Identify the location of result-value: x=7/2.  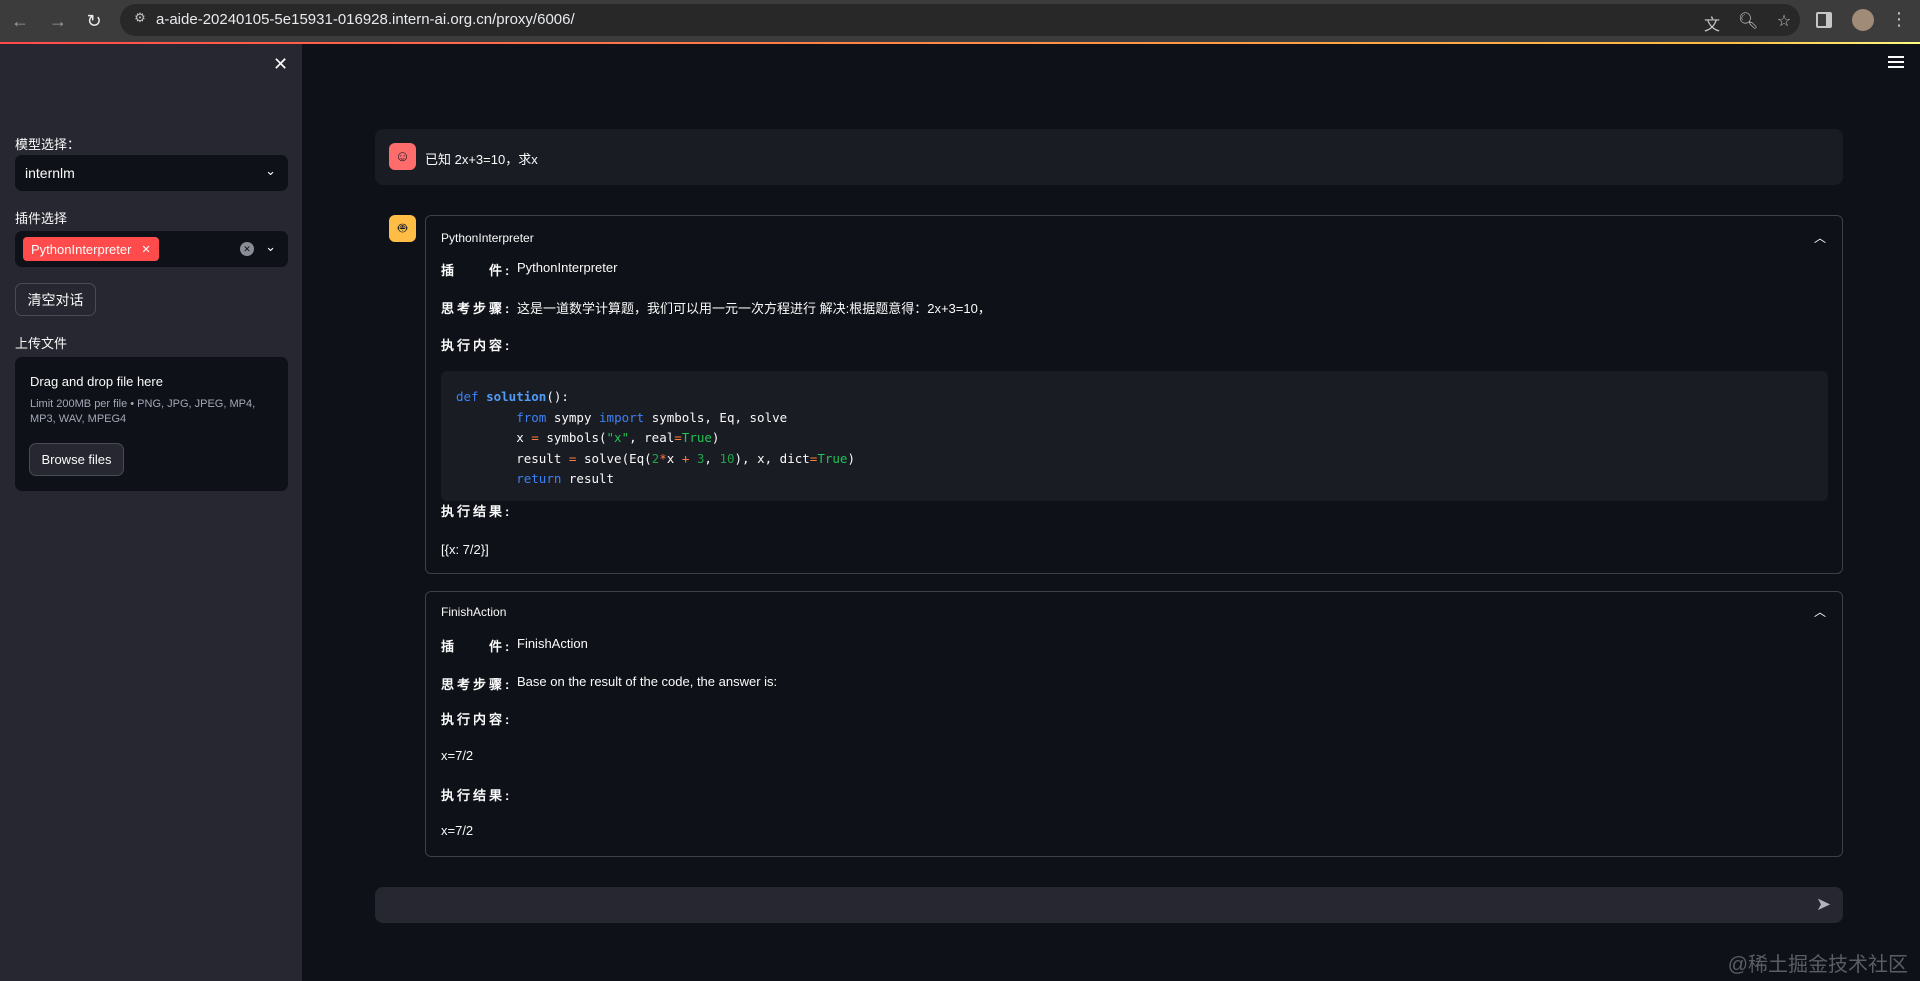
(457, 830).